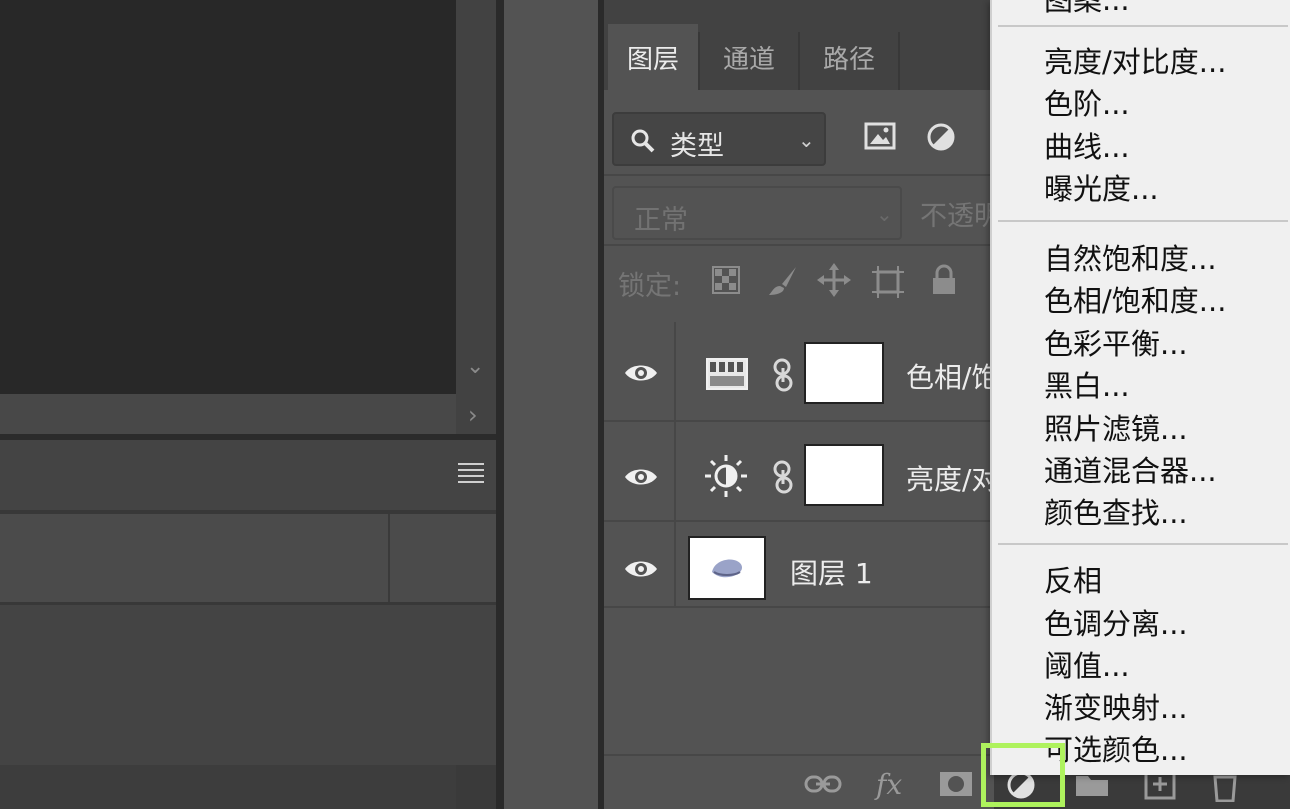  What do you see at coordinates (228, 787) in the screenshot?
I see `left-panel-footer` at bounding box center [228, 787].